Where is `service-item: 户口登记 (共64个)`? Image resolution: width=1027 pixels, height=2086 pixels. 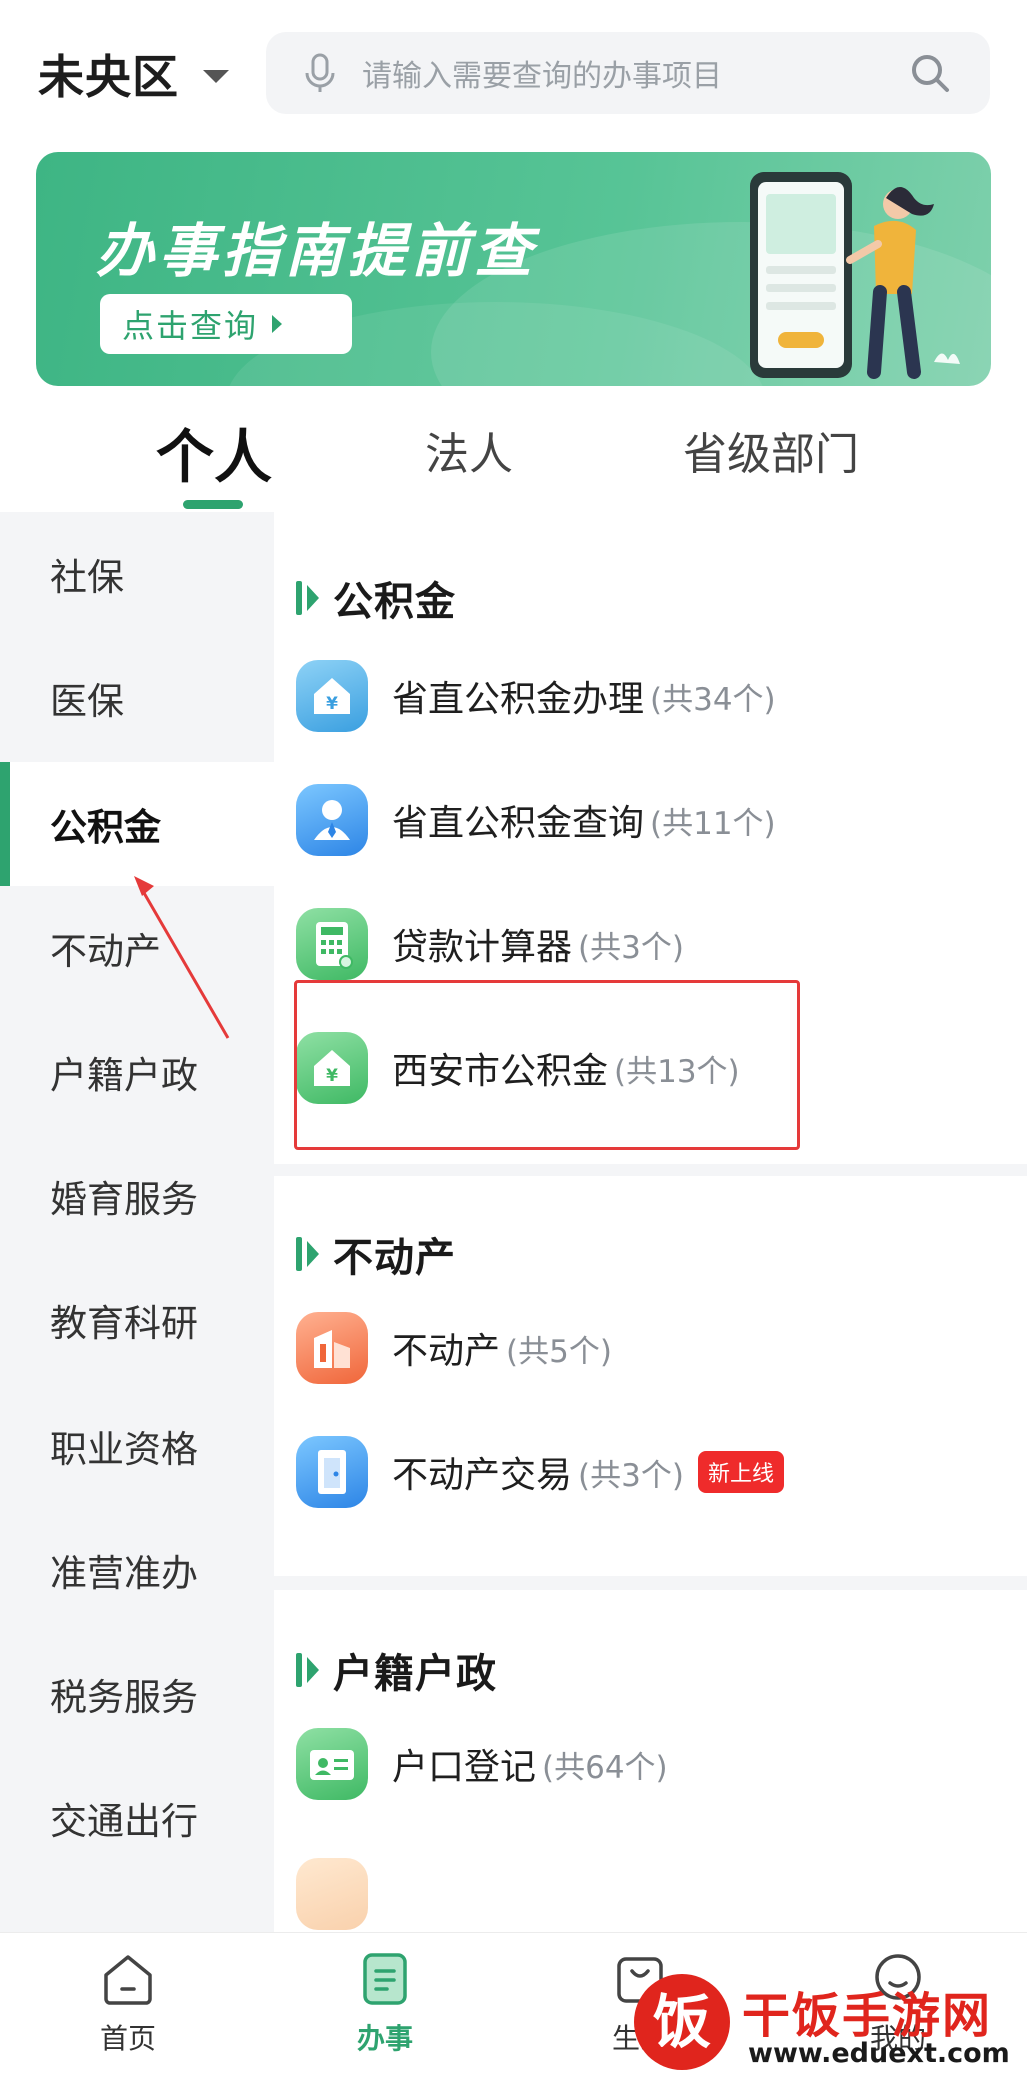
service-item: 户口登记 (共64个) is located at coordinates (646, 1764).